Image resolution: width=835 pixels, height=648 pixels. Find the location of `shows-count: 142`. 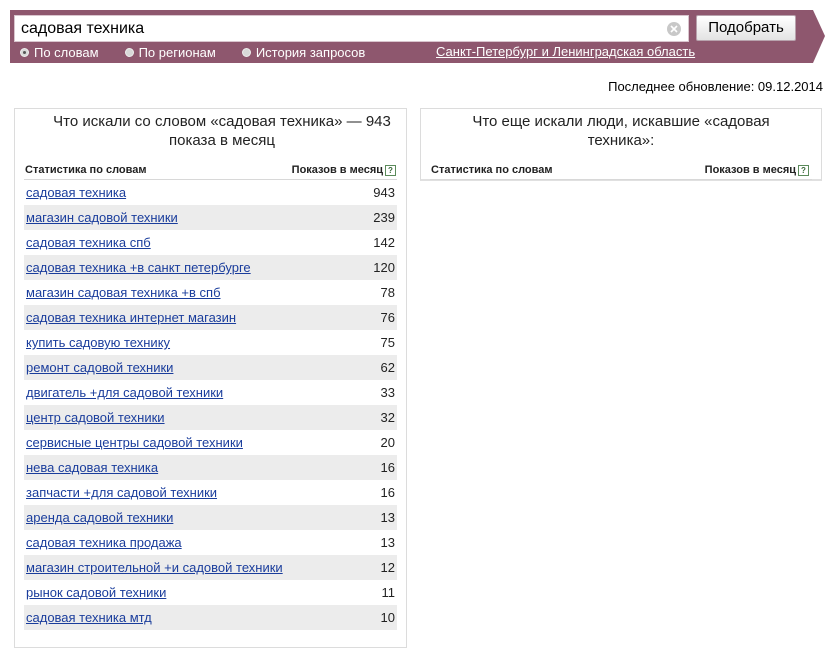

shows-count: 142 is located at coordinates (384, 242).